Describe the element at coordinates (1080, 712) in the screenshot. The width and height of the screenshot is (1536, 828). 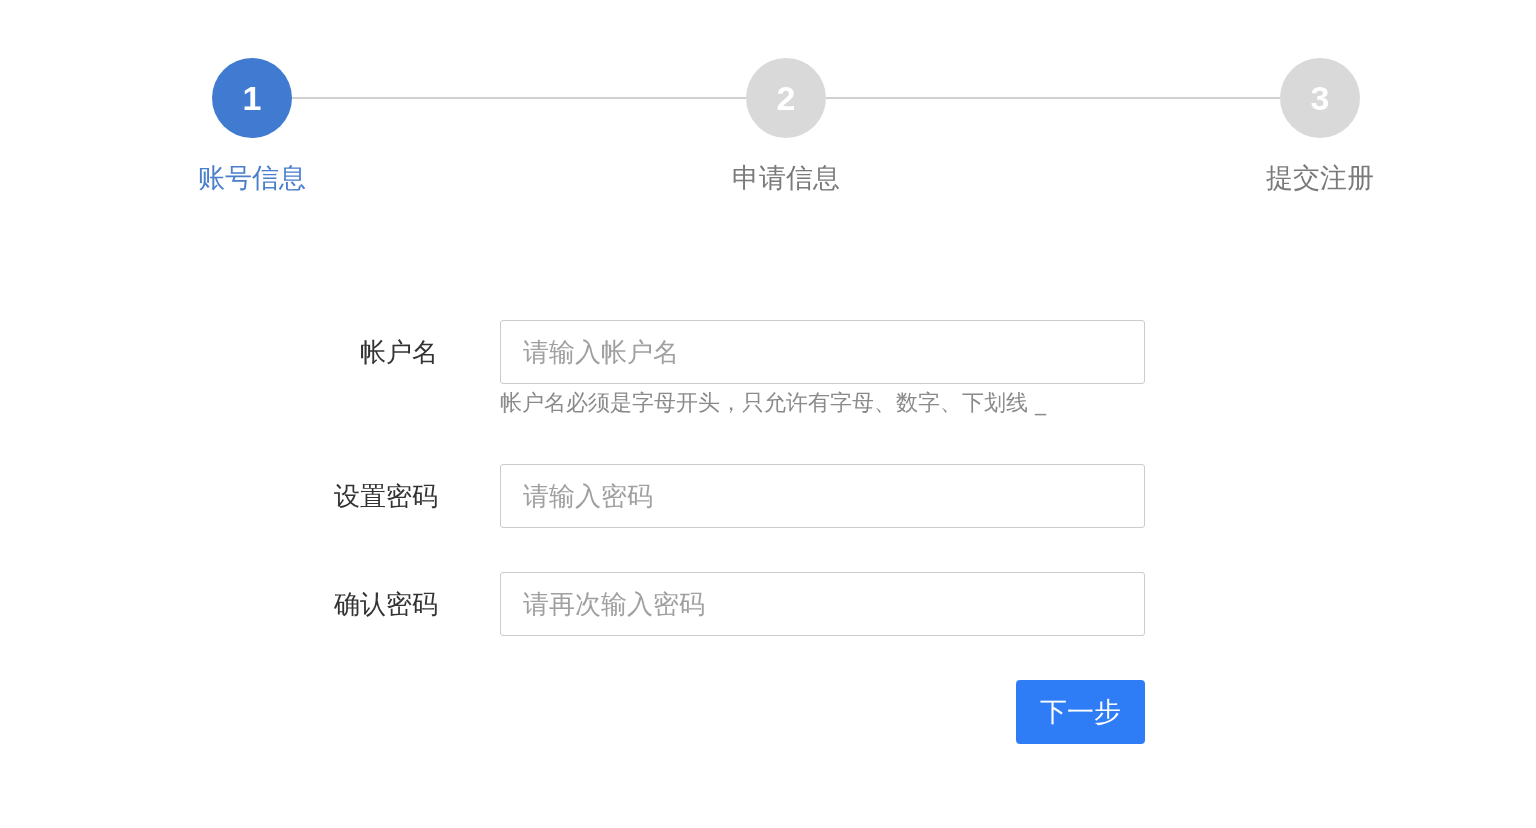
I see `next-step-button: 下一步` at that location.